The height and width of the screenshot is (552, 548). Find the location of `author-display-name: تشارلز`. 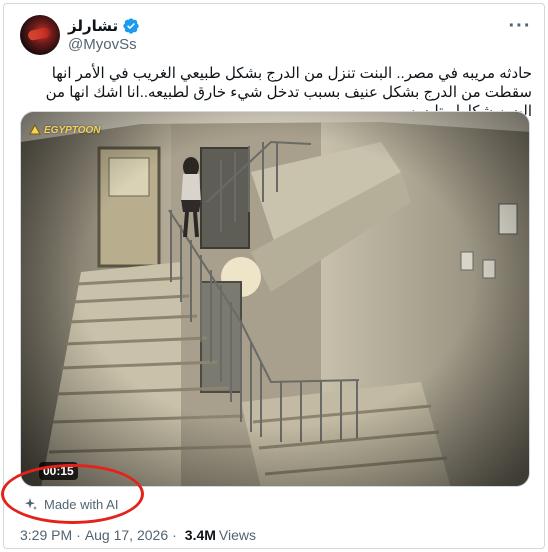

author-display-name: تشارلز is located at coordinates (93, 26).